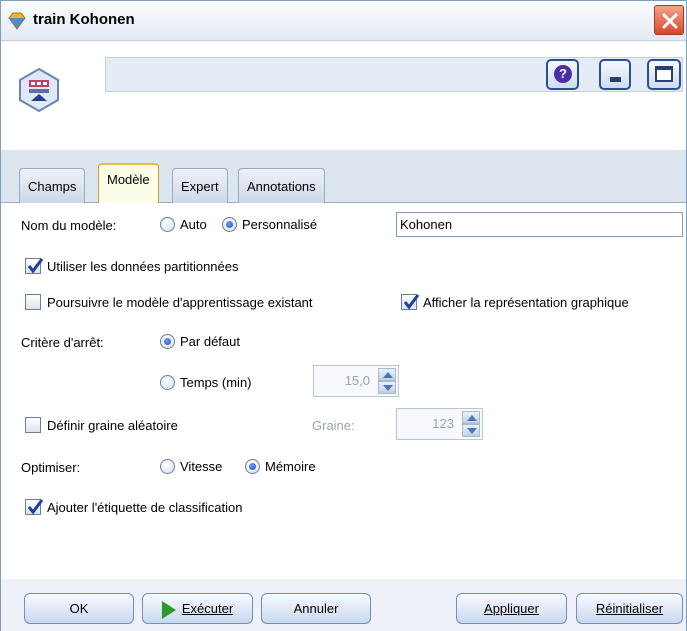 Image resolution: width=687 pixels, height=631 pixels. Describe the element at coordinates (201, 466) in the screenshot. I see `speed-label: Vitesse` at that location.